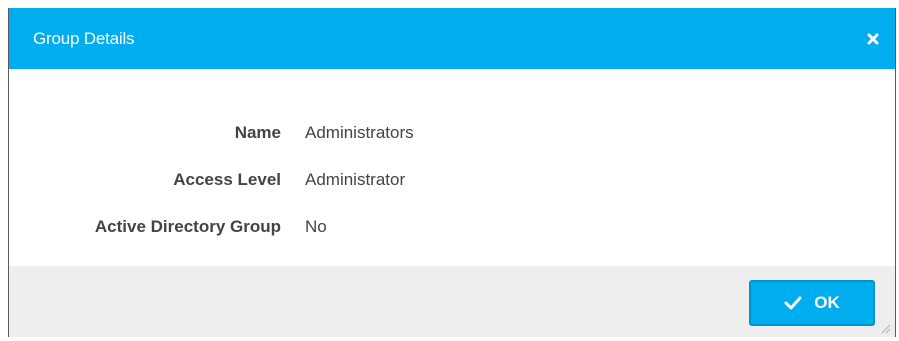  What do you see at coordinates (827, 302) in the screenshot?
I see `ok-button-label: OK` at bounding box center [827, 302].